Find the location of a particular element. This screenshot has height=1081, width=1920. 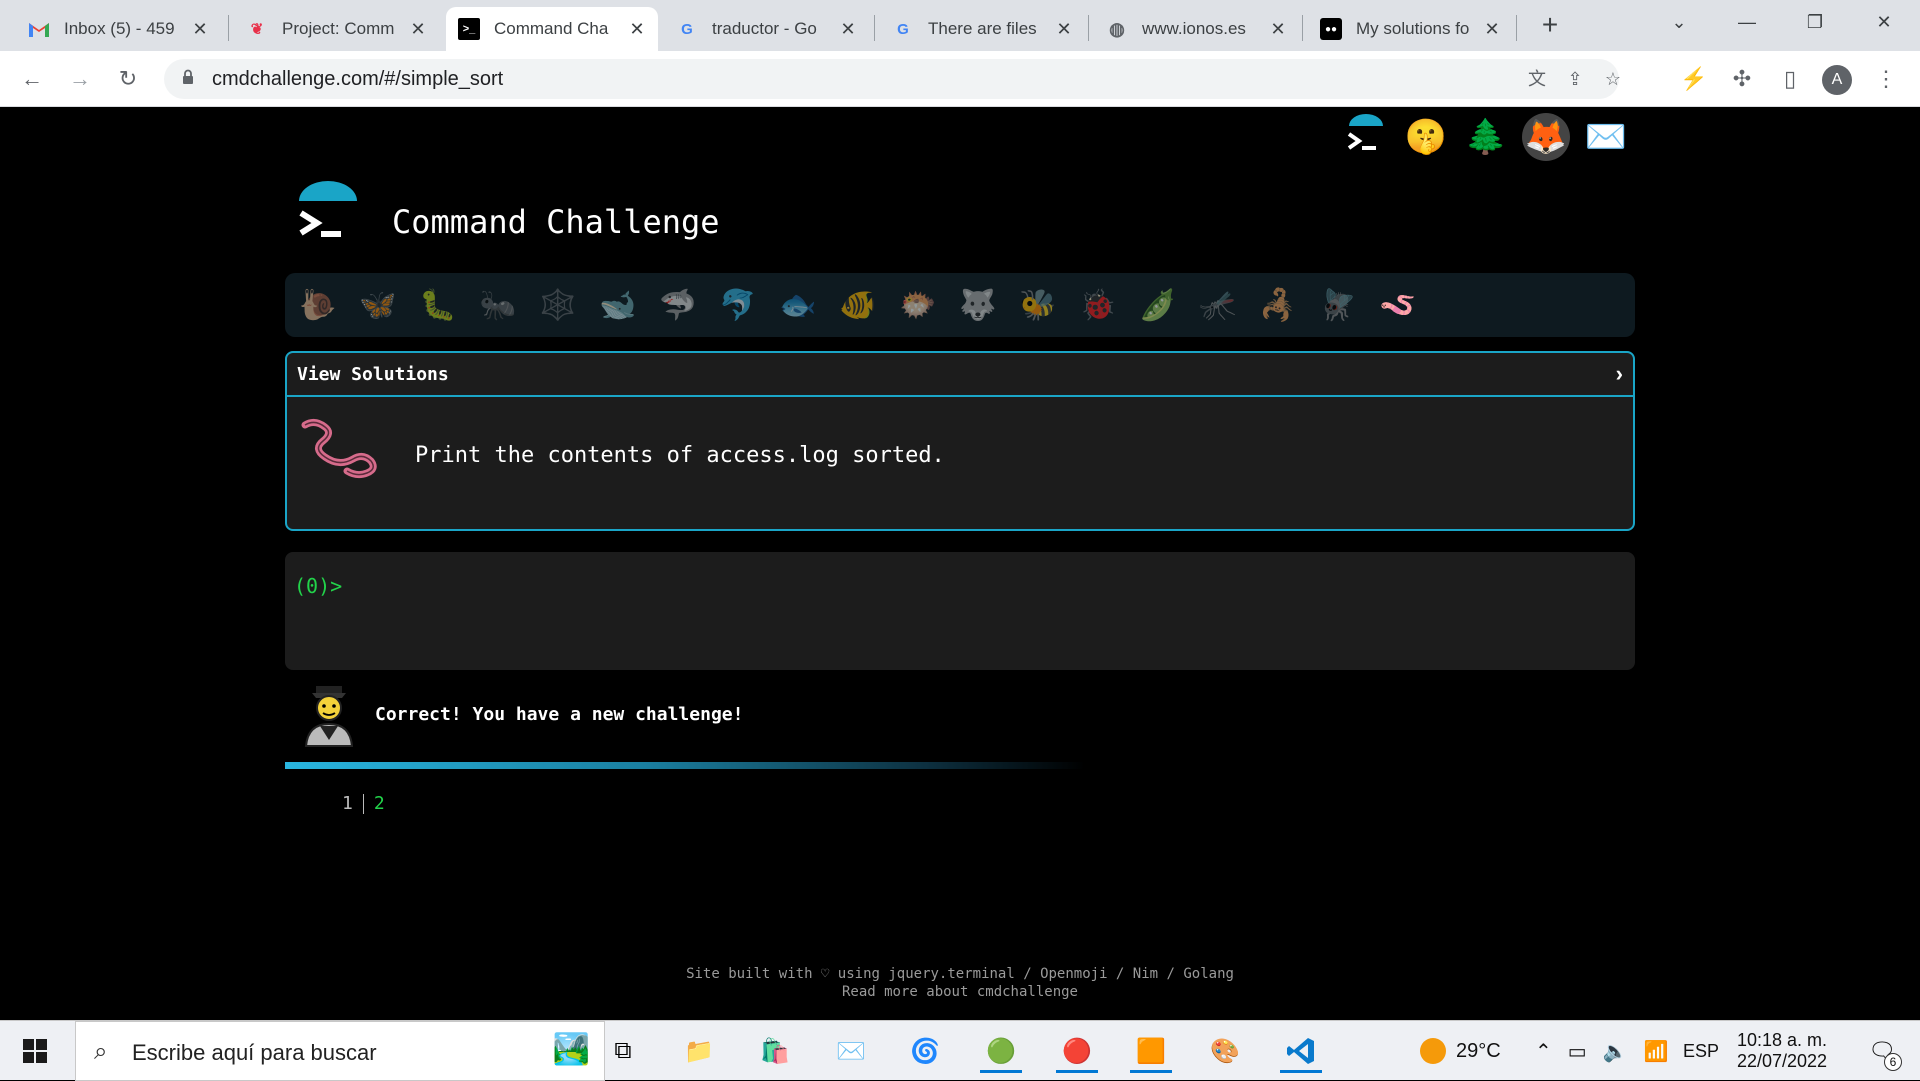

gitlab-icon: 🦊 is located at coordinates (1546, 137).